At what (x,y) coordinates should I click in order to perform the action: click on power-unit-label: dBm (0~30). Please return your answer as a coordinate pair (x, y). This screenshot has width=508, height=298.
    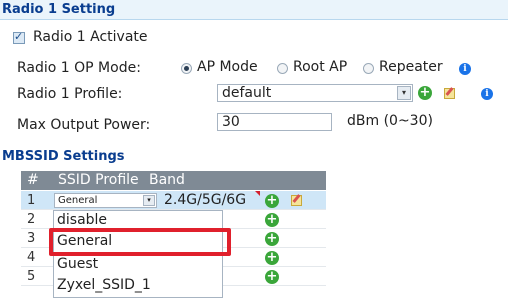
    Looking at the image, I should click on (390, 121).